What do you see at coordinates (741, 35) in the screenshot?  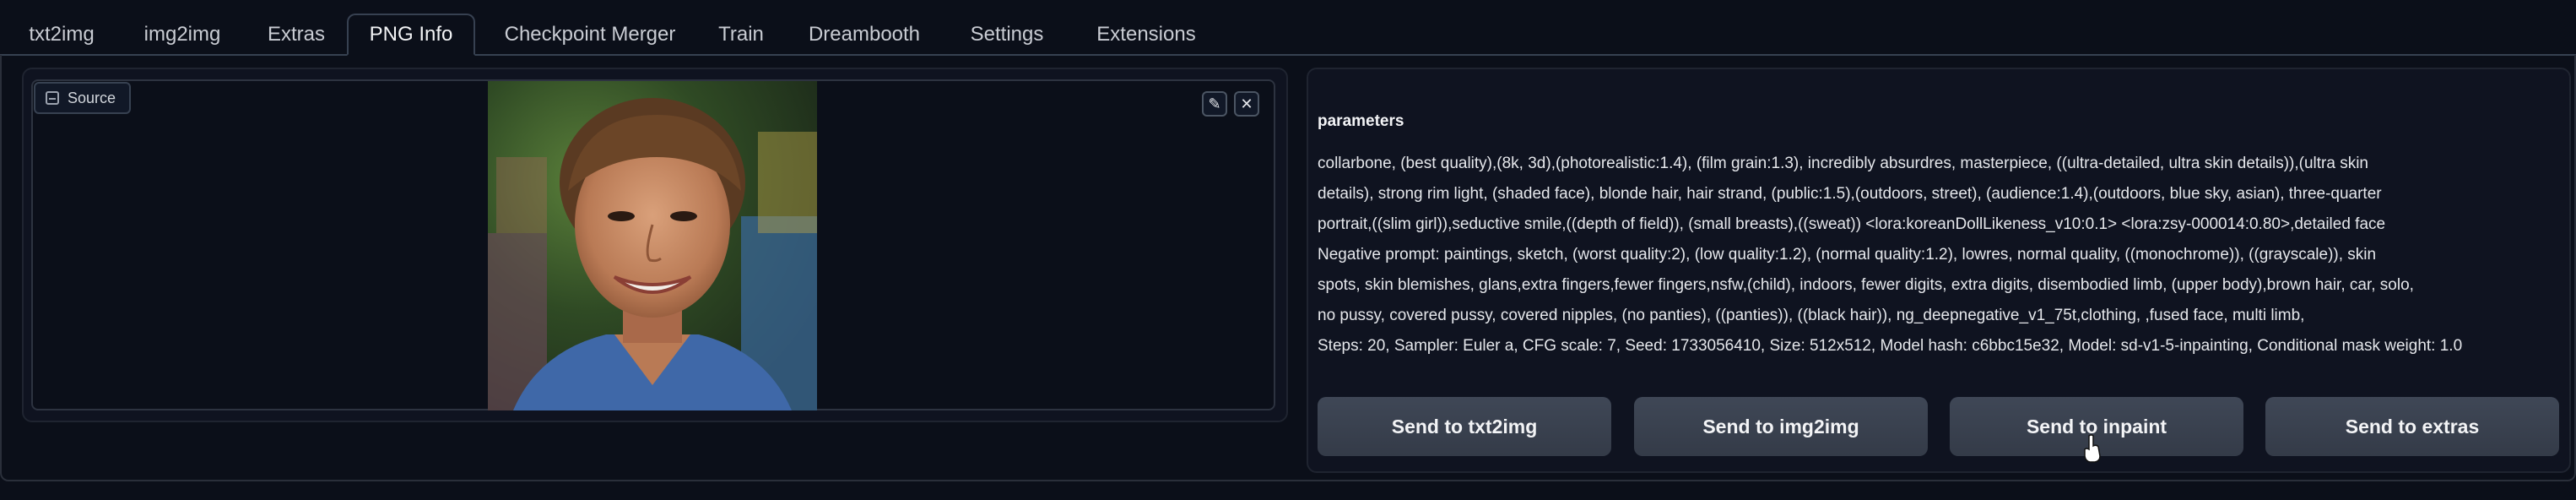 I see `tab-train: Train` at bounding box center [741, 35].